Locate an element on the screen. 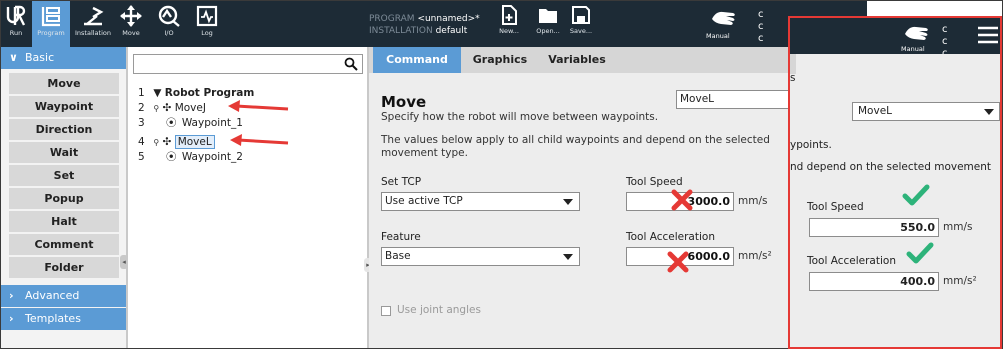  tree-row: 2 ⚲ ✣ MoveJ is located at coordinates (172, 108).